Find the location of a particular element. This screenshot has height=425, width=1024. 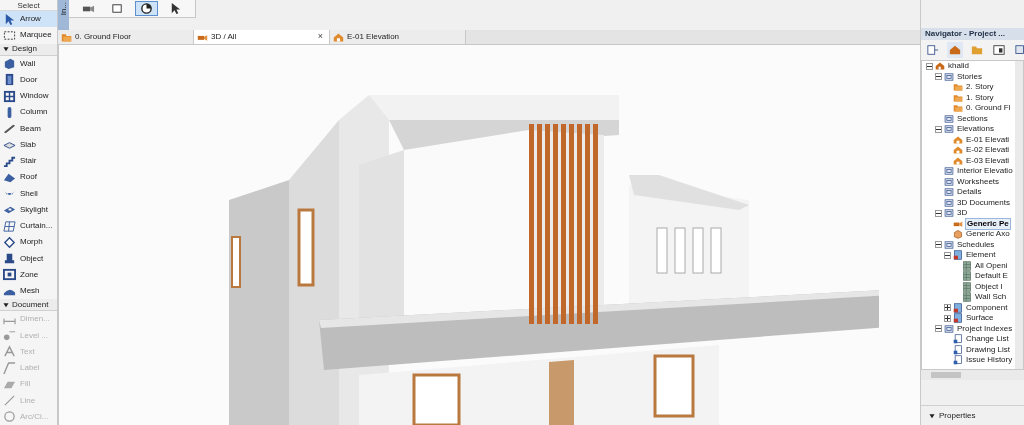

tree-item: Worksheets is located at coordinates (978, 181).